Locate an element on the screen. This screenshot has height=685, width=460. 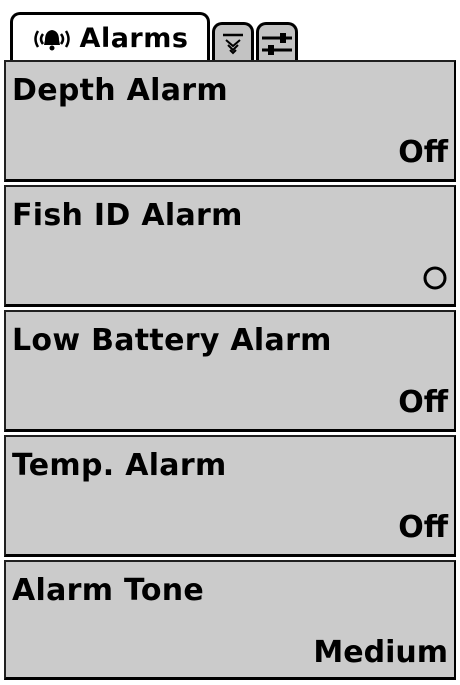
sonar-icon is located at coordinates (233, 44).